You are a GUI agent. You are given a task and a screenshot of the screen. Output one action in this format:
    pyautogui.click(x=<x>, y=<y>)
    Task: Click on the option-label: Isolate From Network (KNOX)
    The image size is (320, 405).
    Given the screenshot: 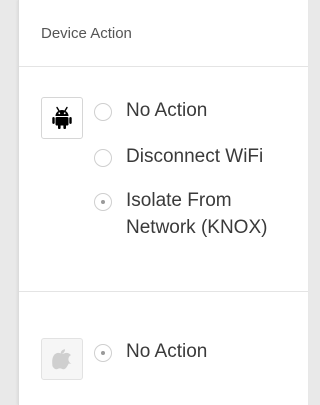 What is the action you would take?
    pyautogui.click(x=197, y=214)
    